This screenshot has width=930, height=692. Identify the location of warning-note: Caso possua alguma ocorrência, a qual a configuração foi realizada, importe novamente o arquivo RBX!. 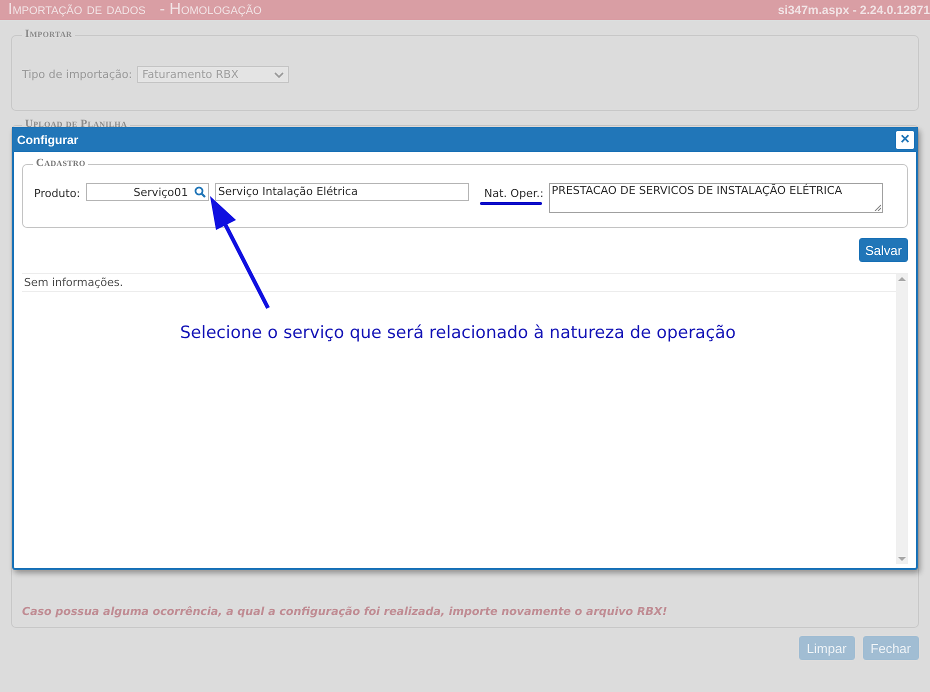
(344, 612).